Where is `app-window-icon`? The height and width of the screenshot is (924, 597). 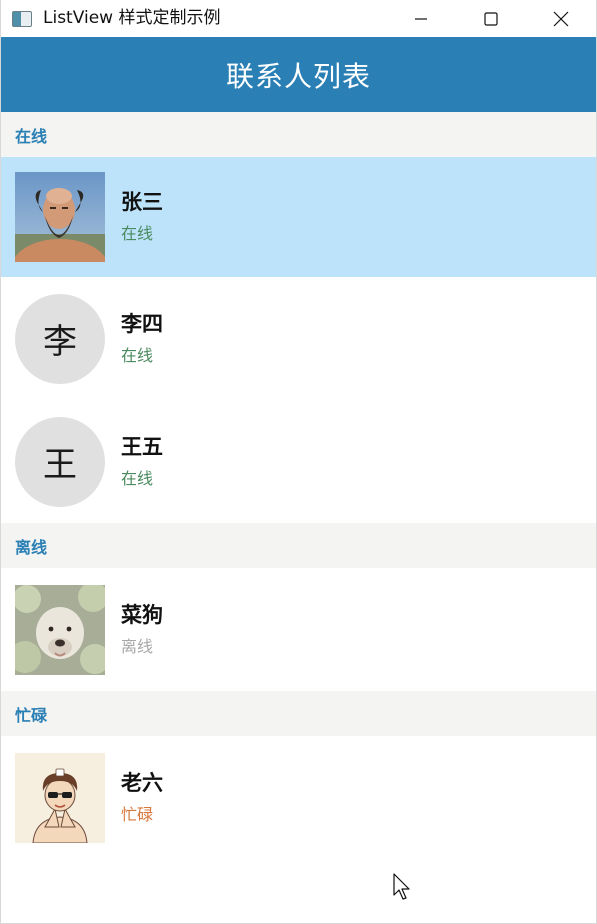 app-window-icon is located at coordinates (22, 18).